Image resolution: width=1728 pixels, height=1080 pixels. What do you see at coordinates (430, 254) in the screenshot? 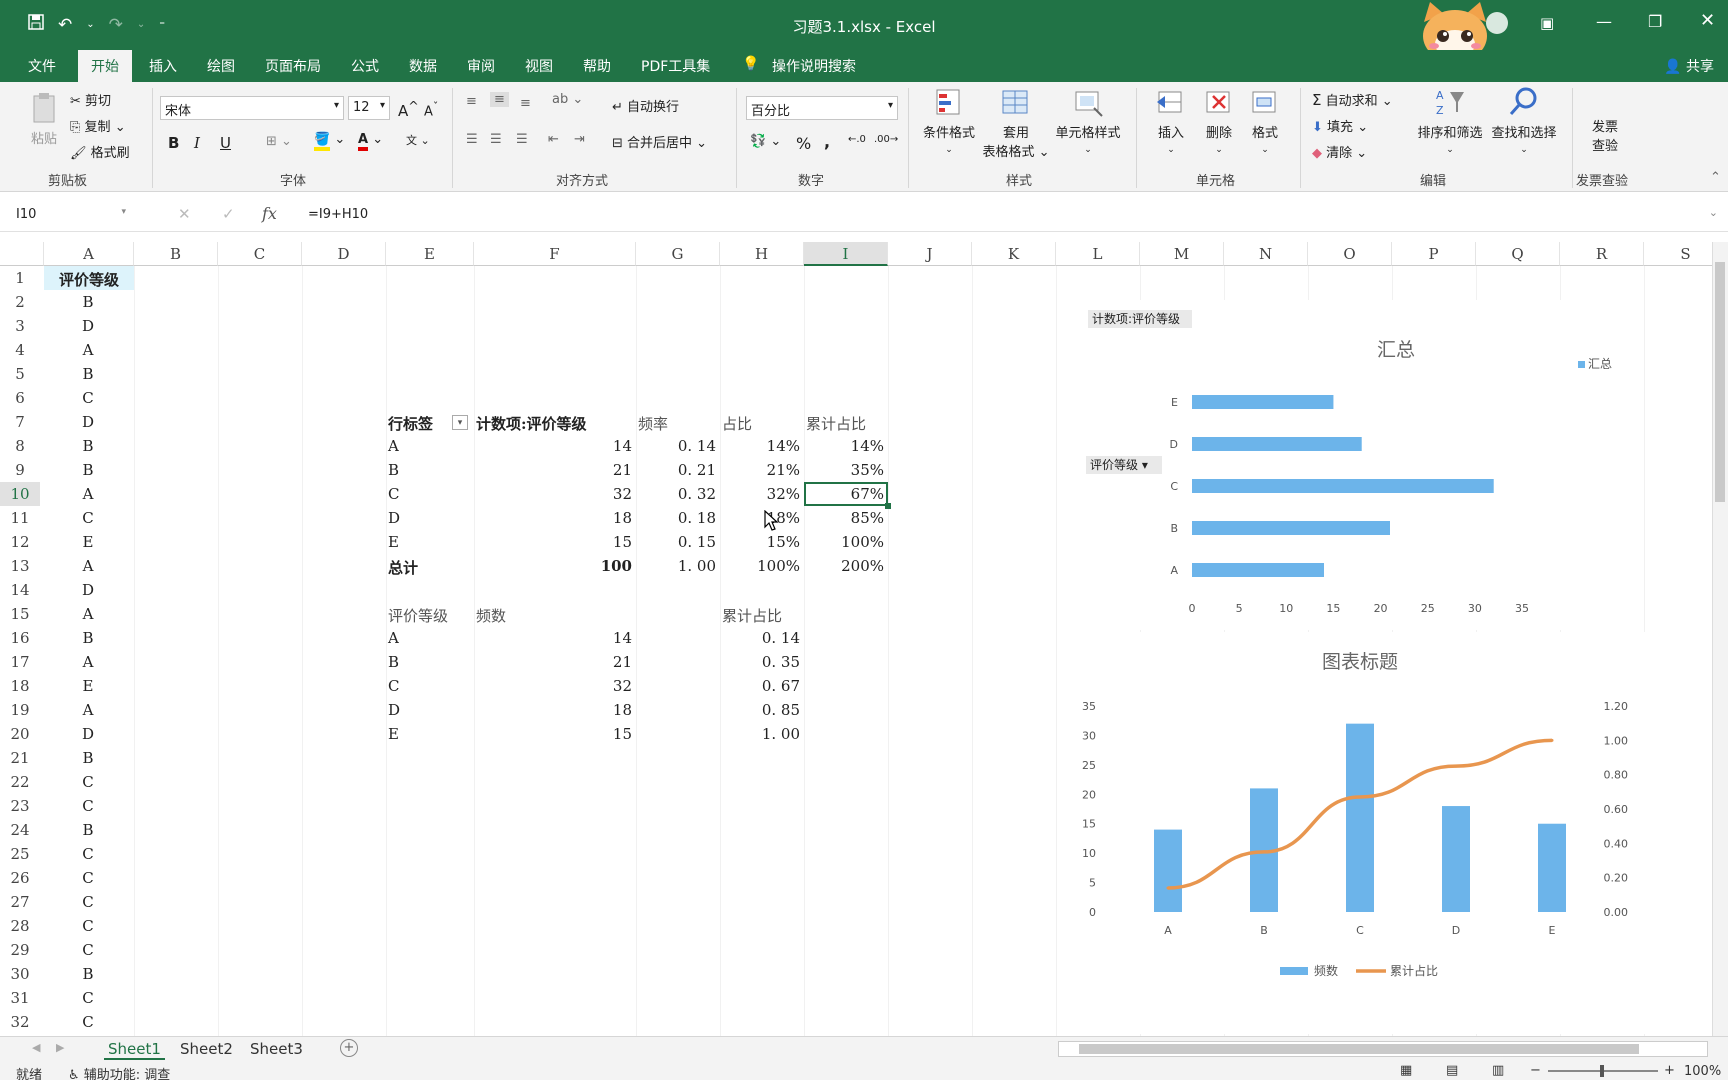
I see `column-header-e: E` at bounding box center [430, 254].